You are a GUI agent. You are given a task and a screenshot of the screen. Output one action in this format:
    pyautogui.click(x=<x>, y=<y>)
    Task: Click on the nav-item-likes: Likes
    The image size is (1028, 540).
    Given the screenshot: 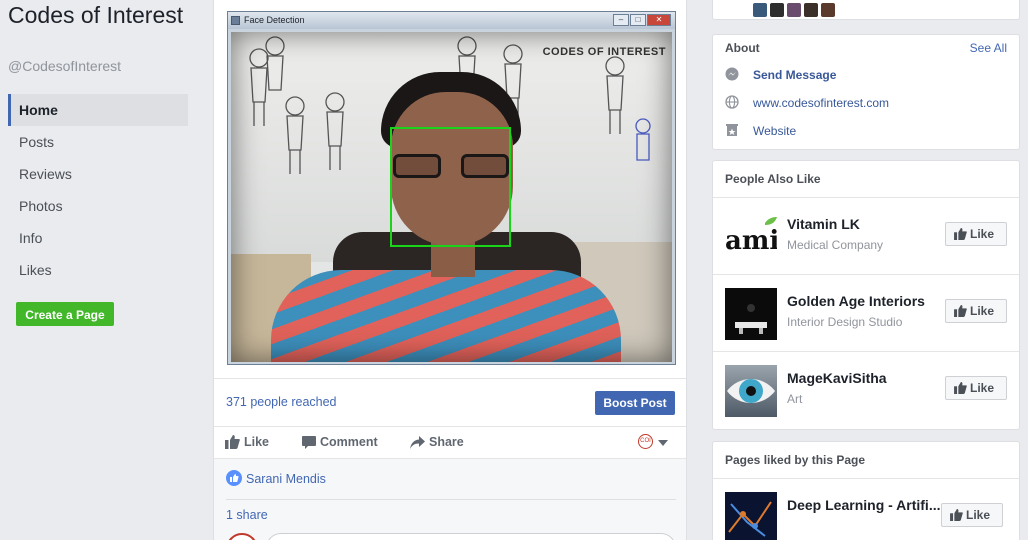 What is the action you would take?
    pyautogui.click(x=98, y=270)
    